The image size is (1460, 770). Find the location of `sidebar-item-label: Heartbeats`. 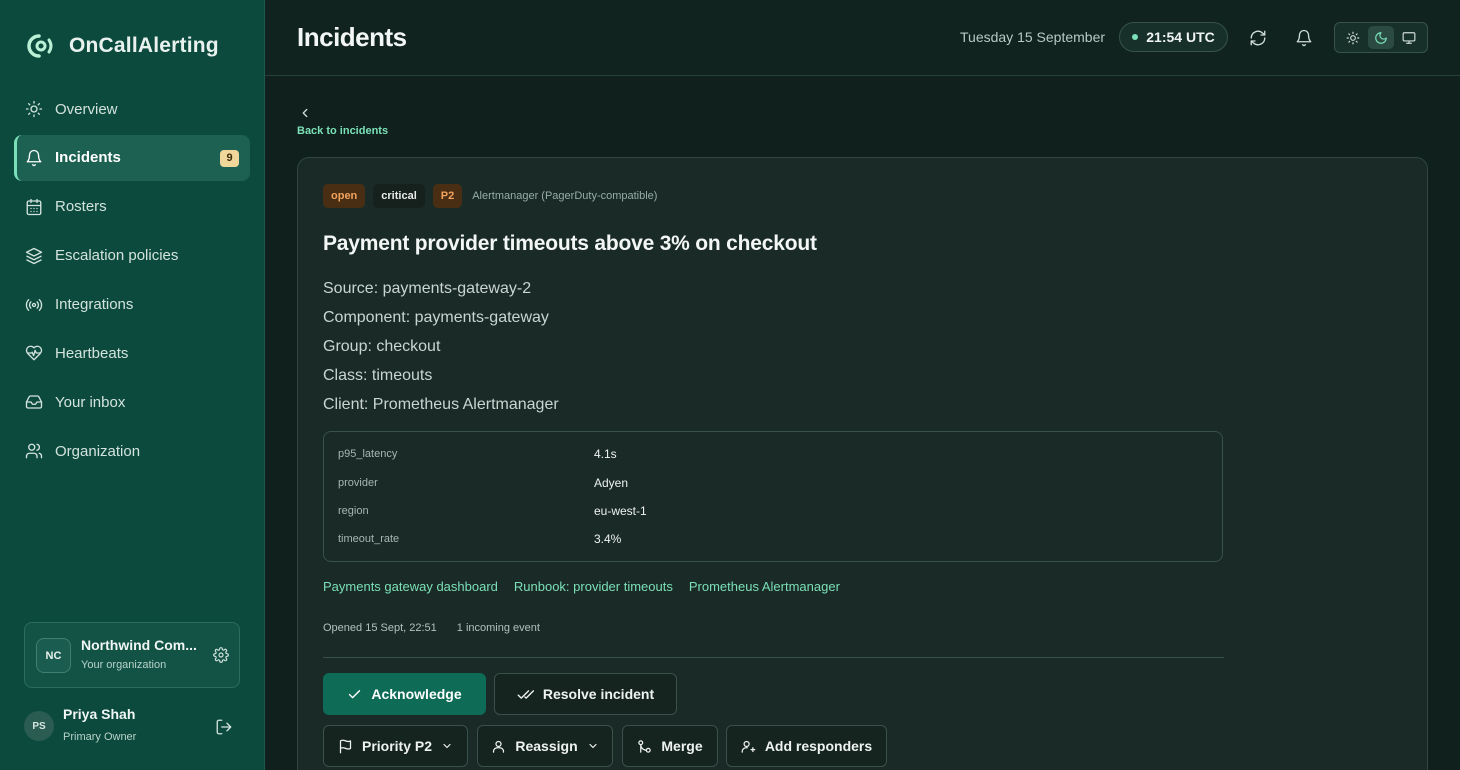

sidebar-item-label: Heartbeats is located at coordinates (92, 353).